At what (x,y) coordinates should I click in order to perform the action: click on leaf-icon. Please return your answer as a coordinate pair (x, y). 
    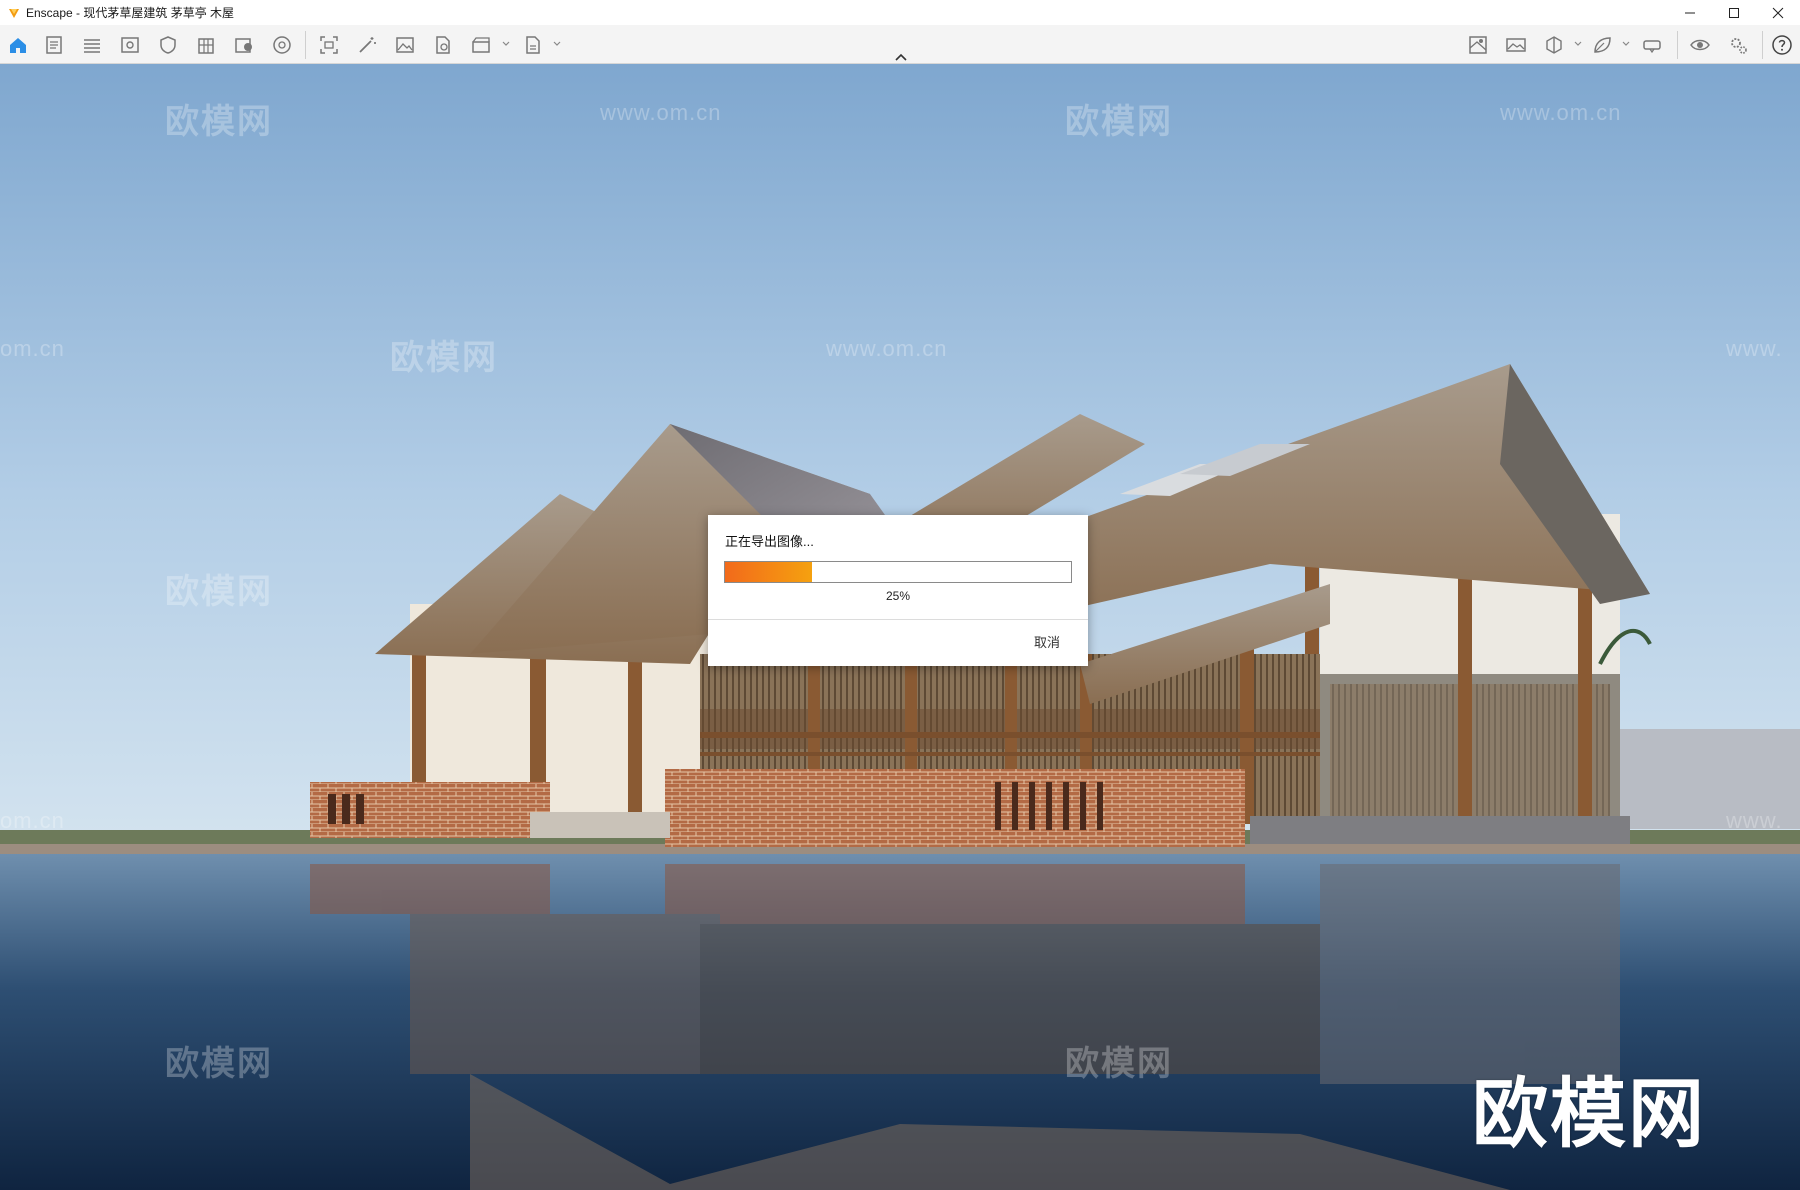
    Looking at the image, I should click on (1602, 45).